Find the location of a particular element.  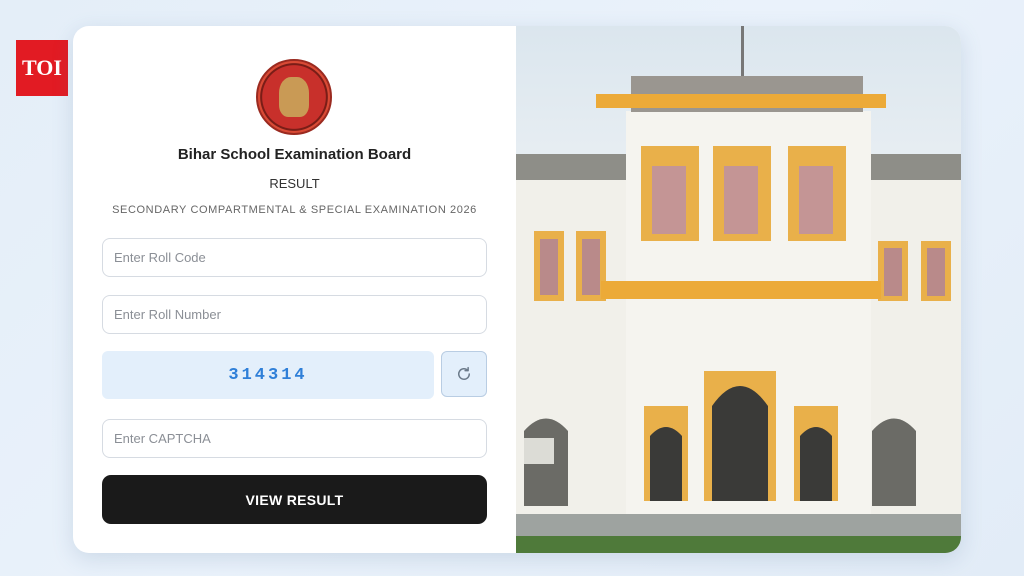

board-name: Bihar School Examination Board is located at coordinates (294, 154).